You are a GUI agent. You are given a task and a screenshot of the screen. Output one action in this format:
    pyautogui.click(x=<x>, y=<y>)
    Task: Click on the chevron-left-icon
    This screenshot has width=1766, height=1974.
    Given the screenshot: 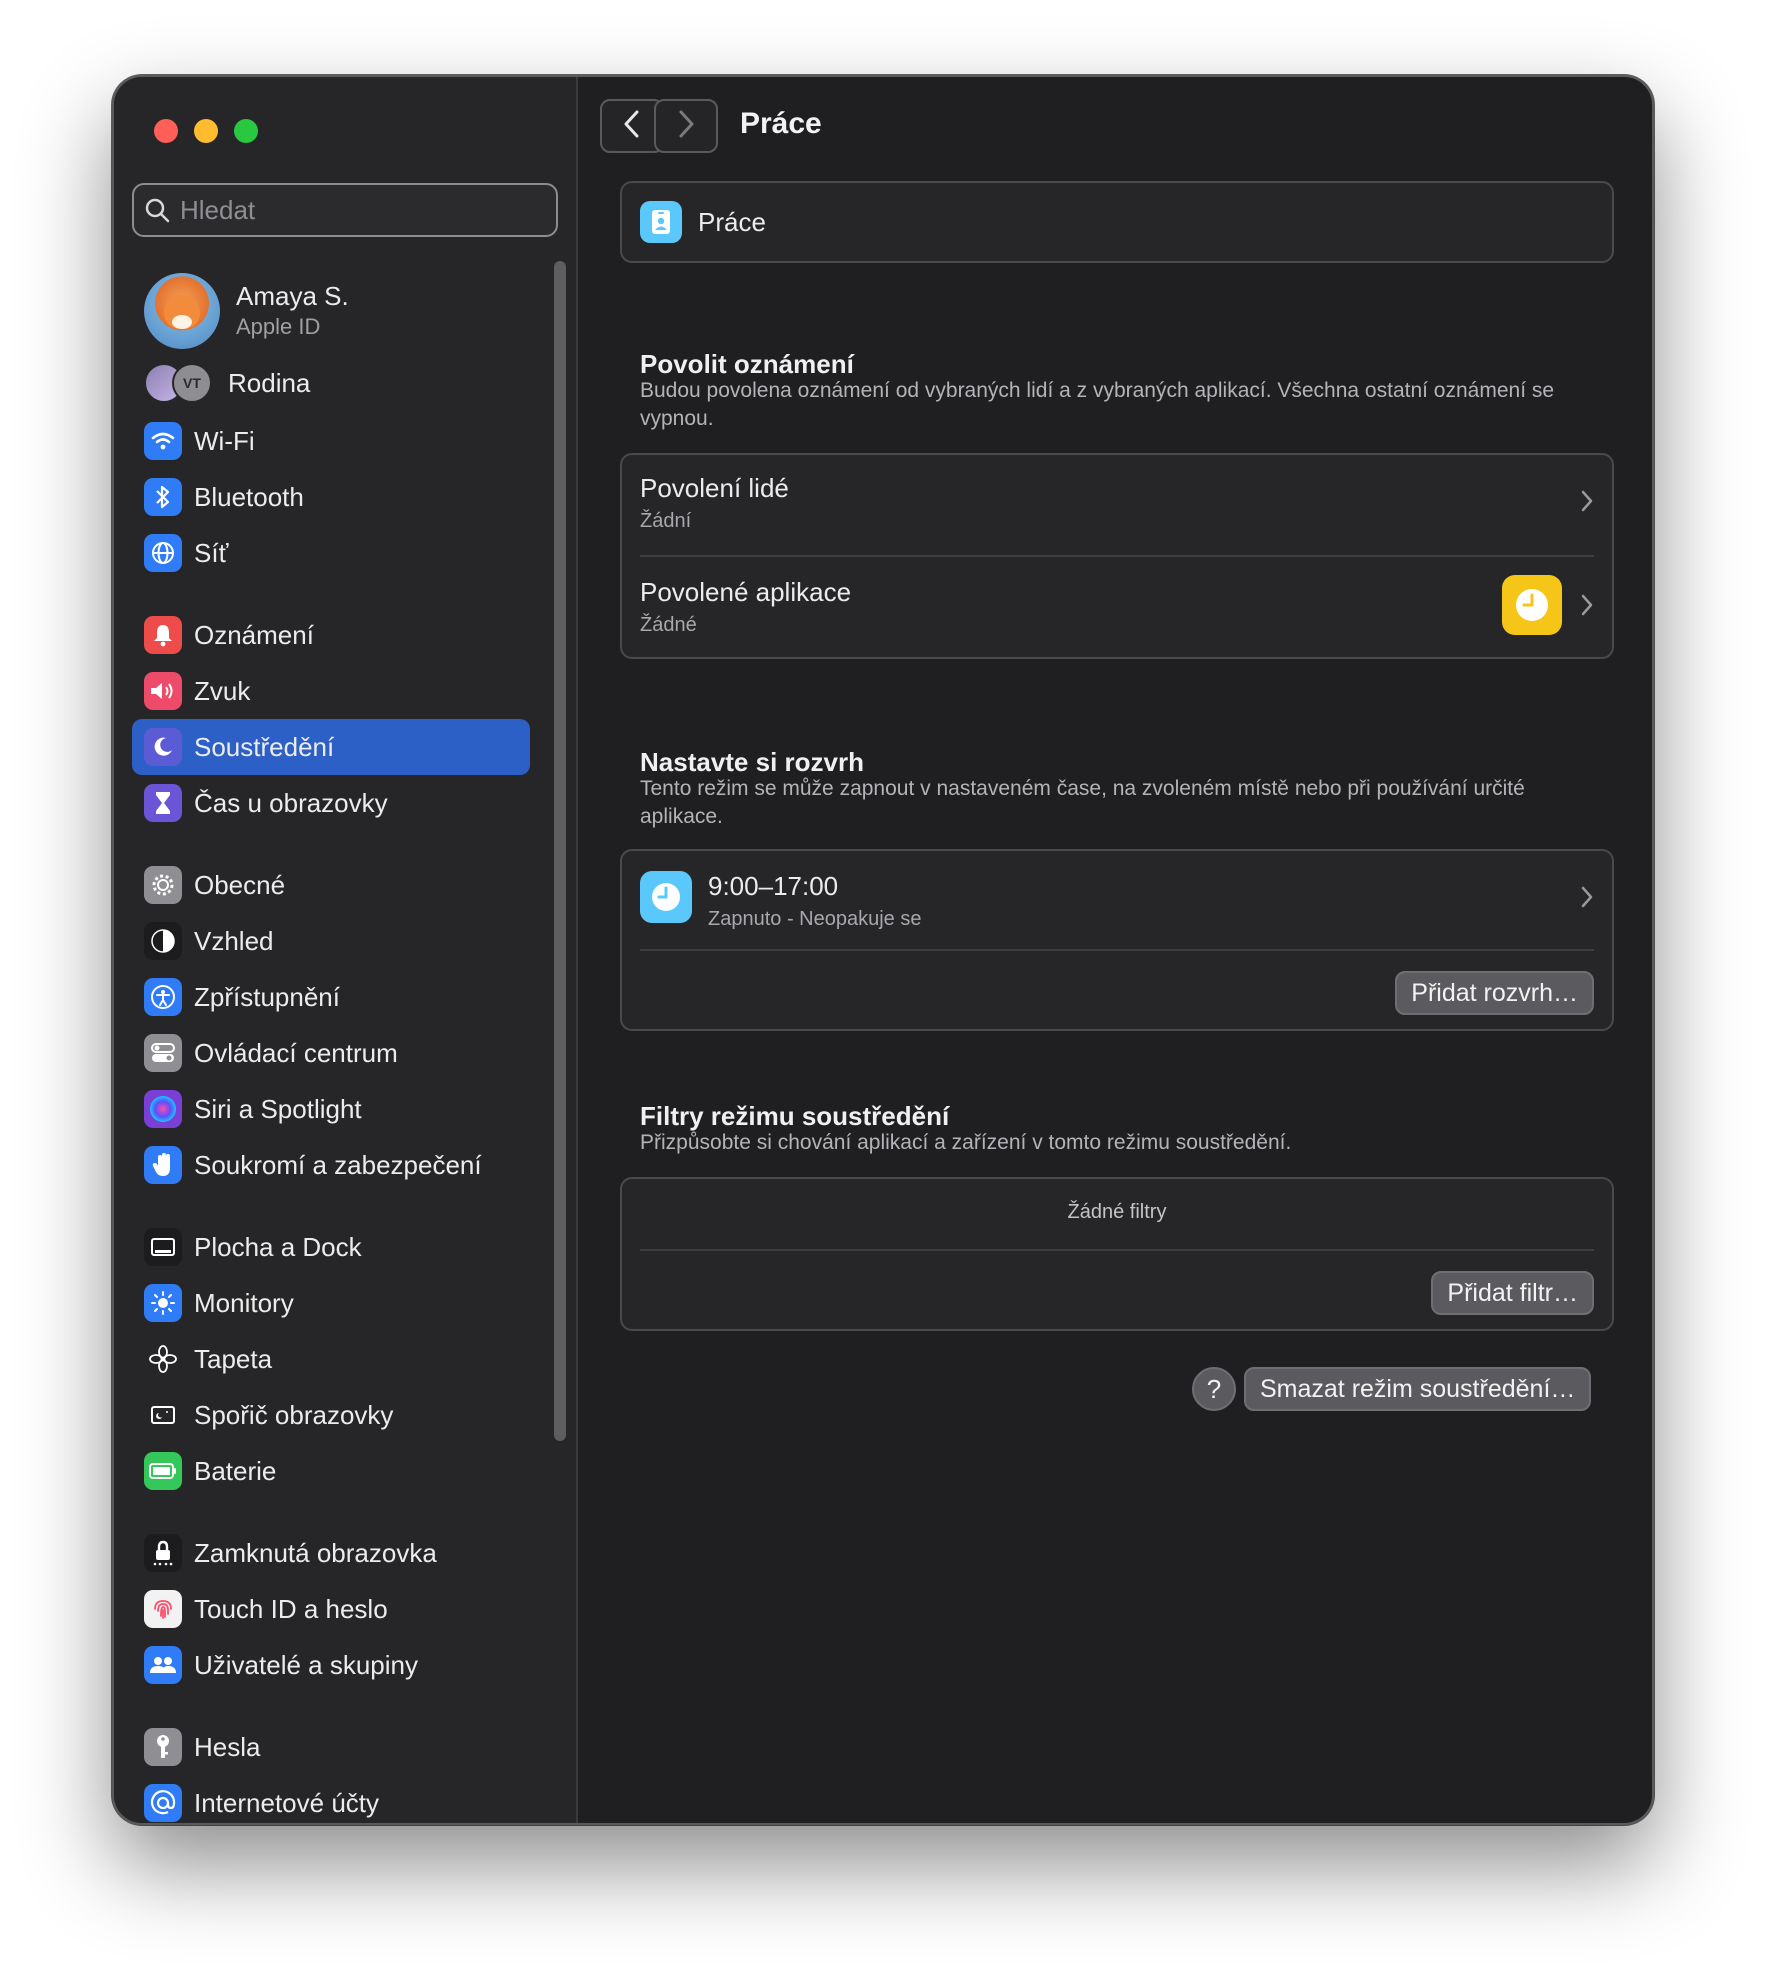 What is the action you would take?
    pyautogui.click(x=632, y=126)
    